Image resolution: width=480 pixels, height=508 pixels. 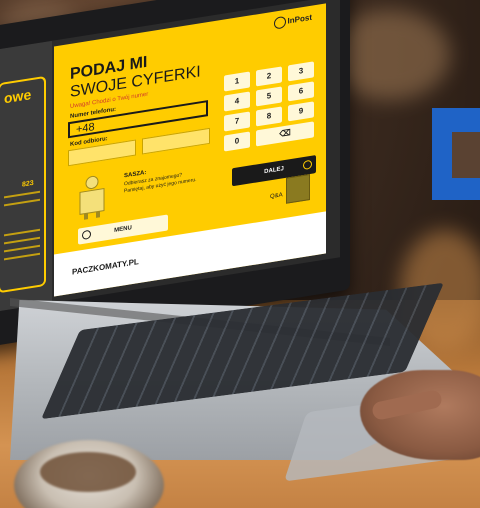 I want to click on parcel-locker-illustration, so click(x=298, y=188).